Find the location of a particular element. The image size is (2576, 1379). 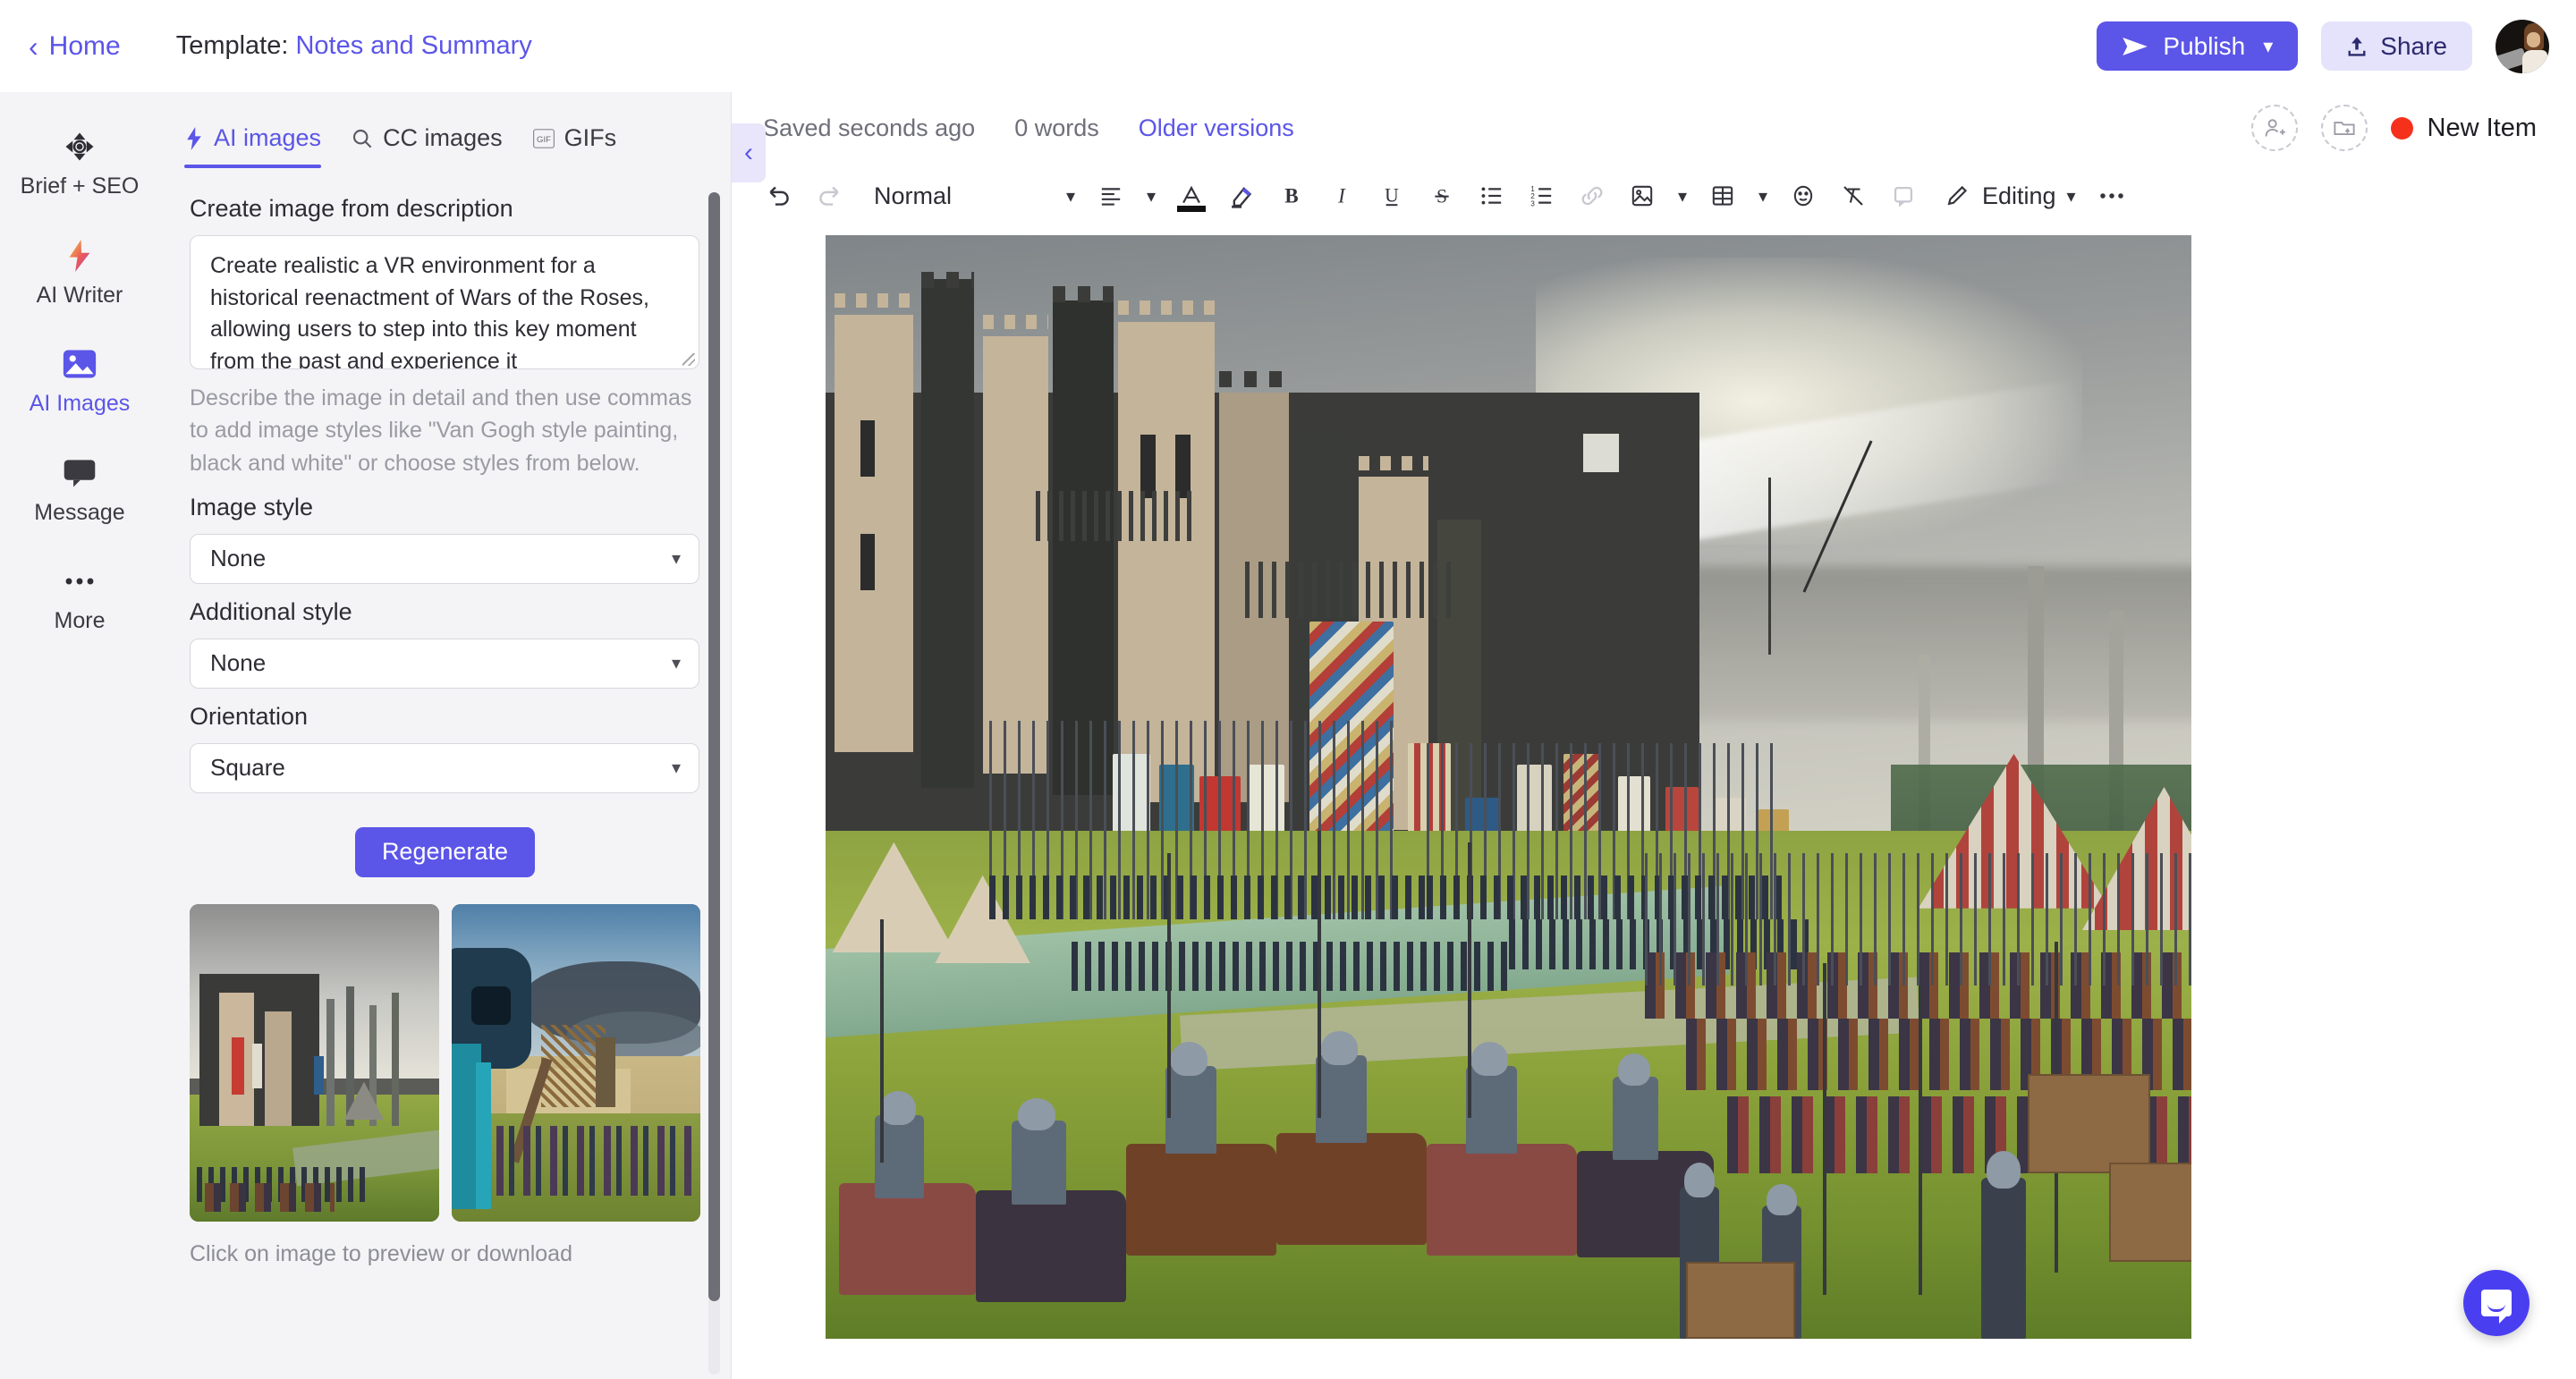

template-name-link: Notes and Summary is located at coordinates (413, 45).